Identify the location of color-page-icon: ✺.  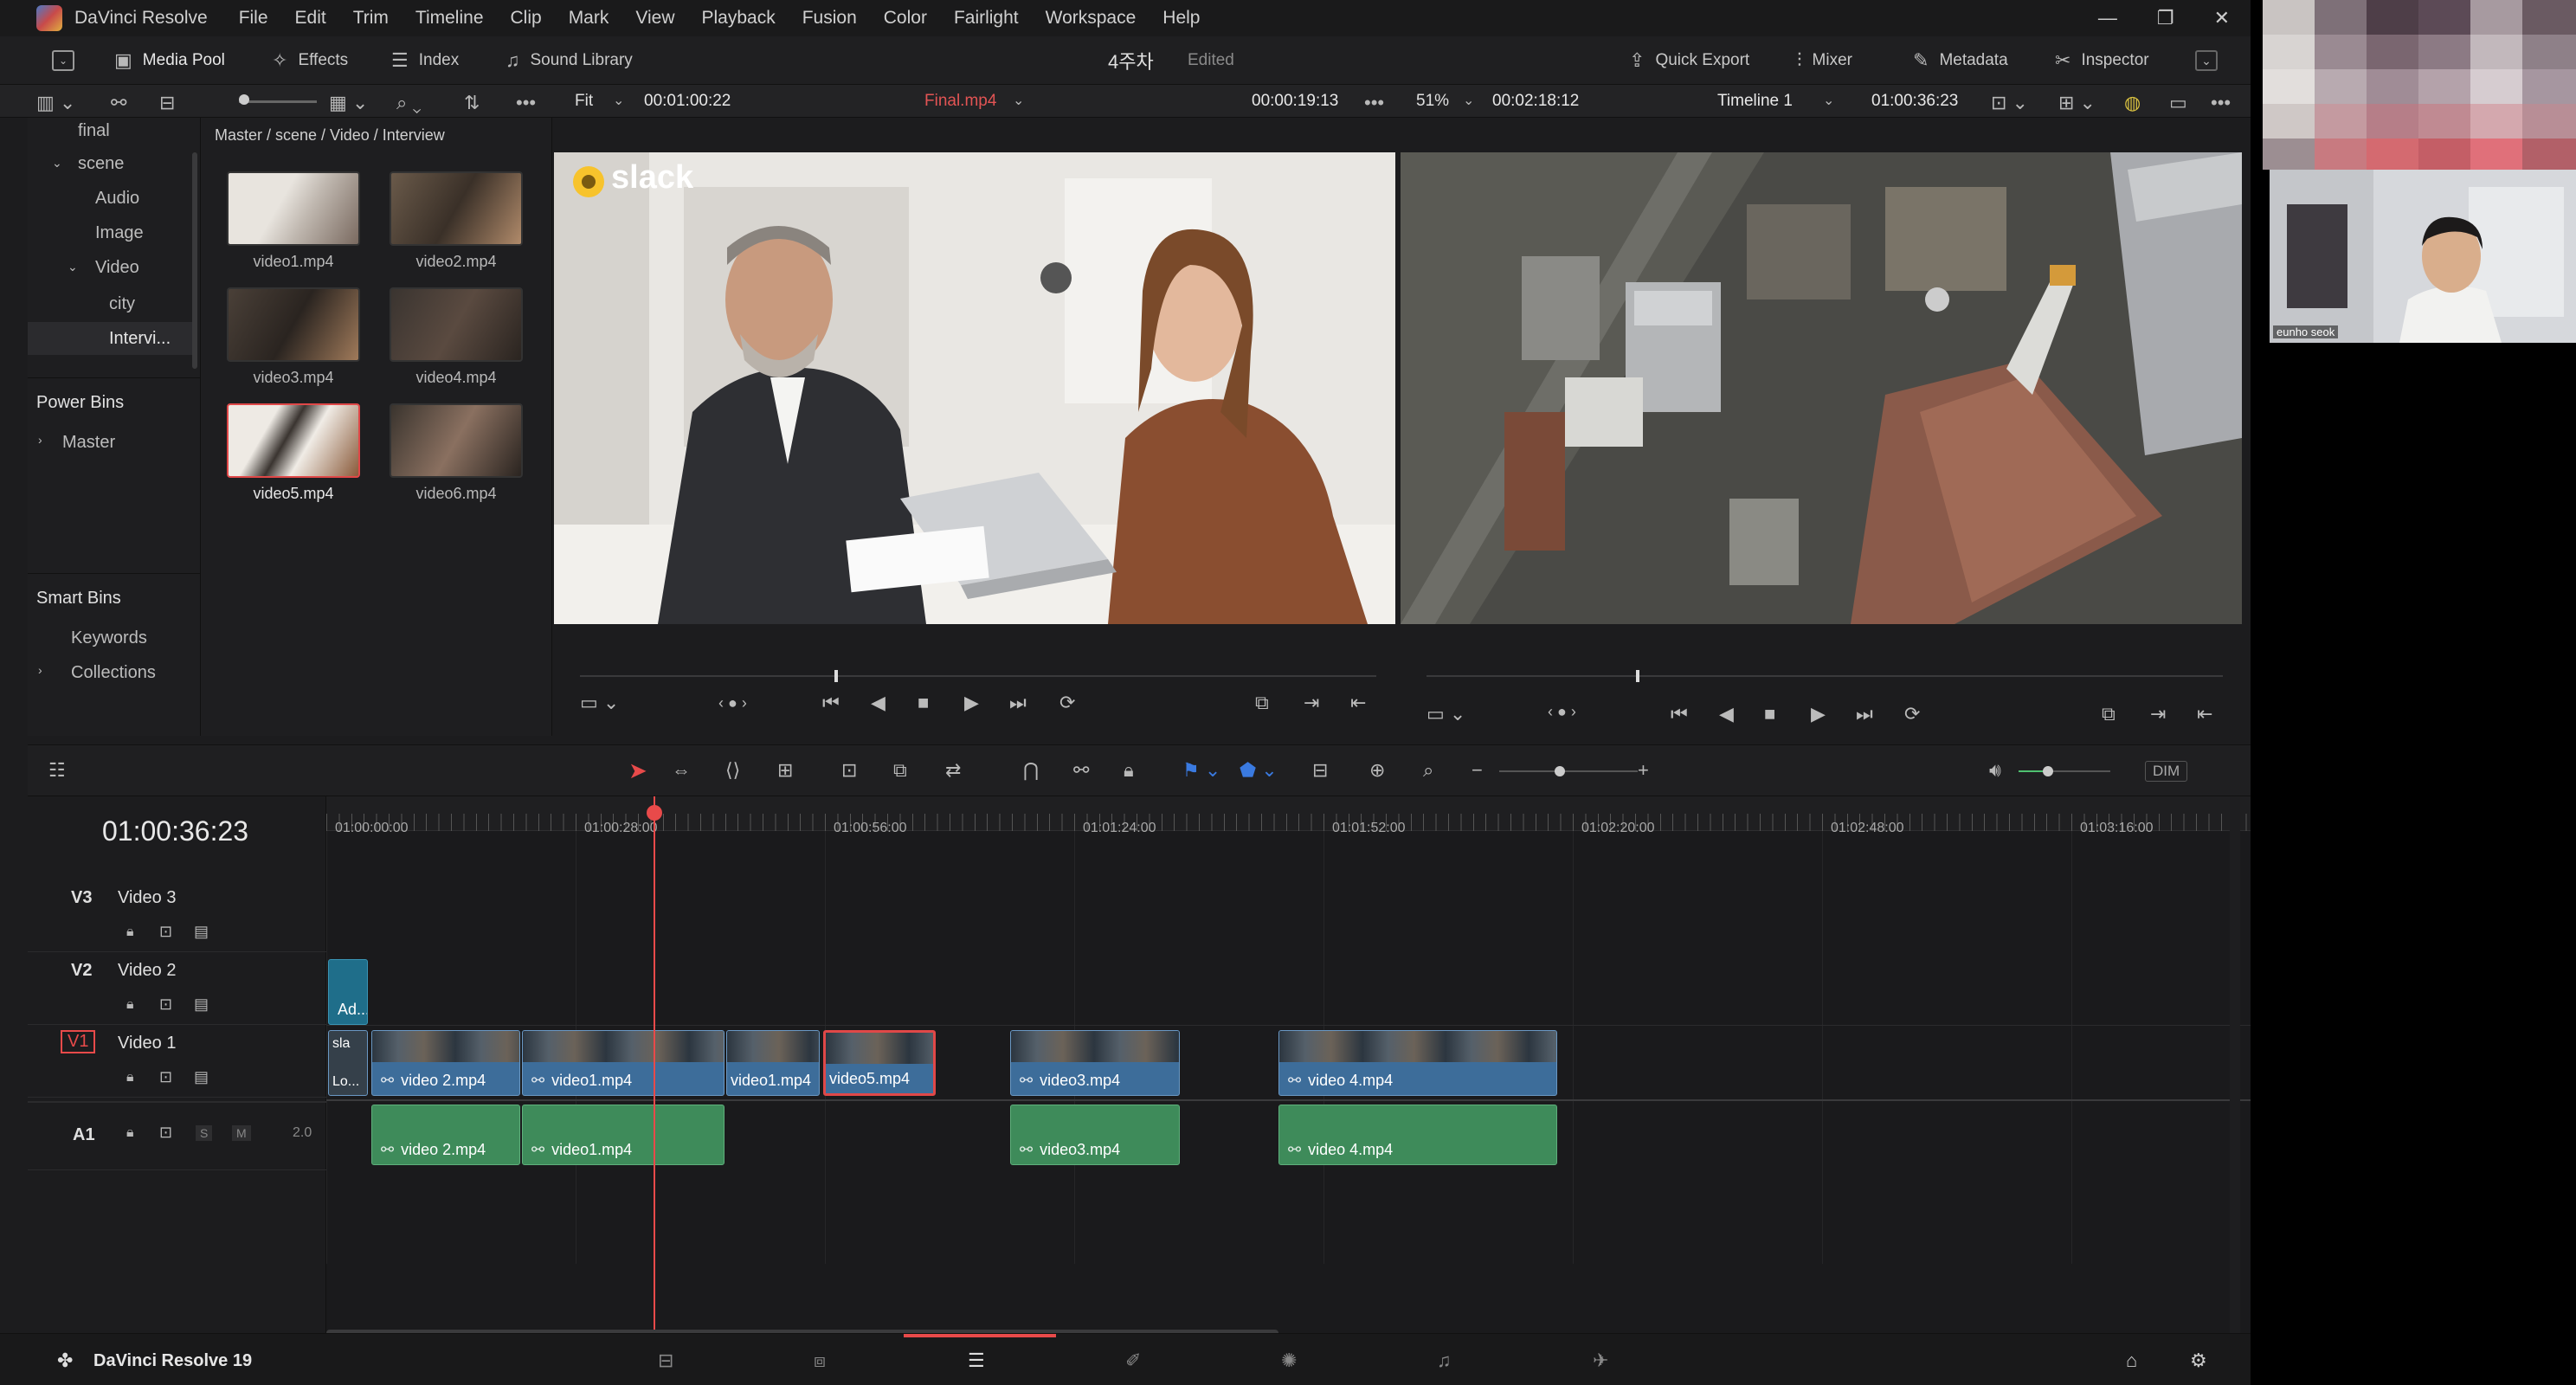
(1289, 1361).